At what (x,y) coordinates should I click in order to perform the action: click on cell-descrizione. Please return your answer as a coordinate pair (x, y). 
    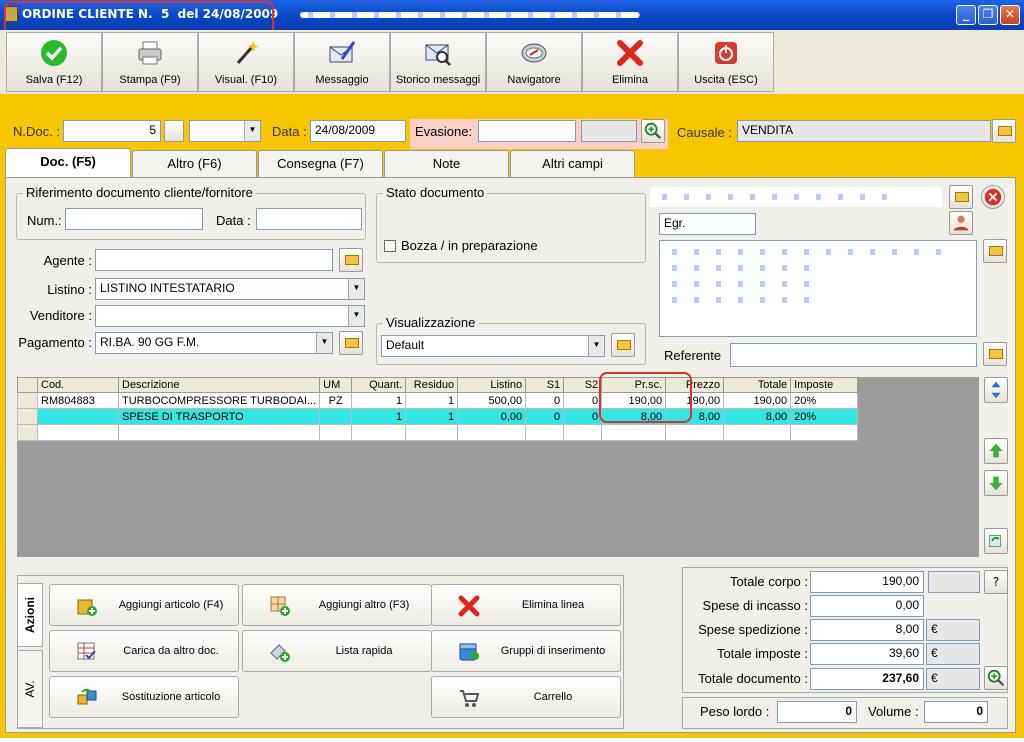
    Looking at the image, I should click on (219, 432).